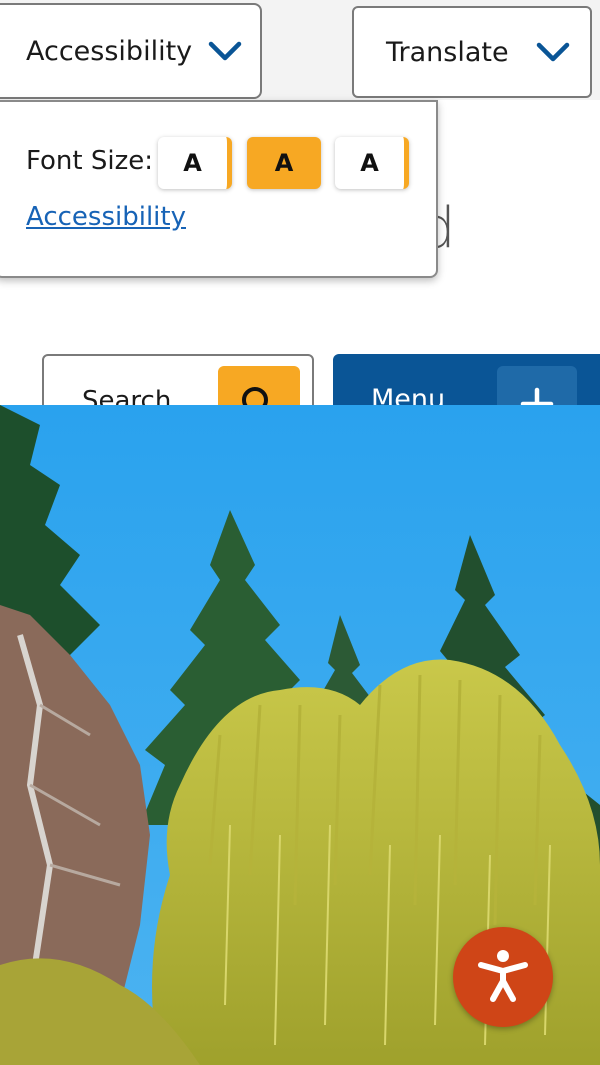 The width and height of the screenshot is (600, 1065). What do you see at coordinates (106, 217) in the screenshot?
I see `accessibility-link: Accessibility` at bounding box center [106, 217].